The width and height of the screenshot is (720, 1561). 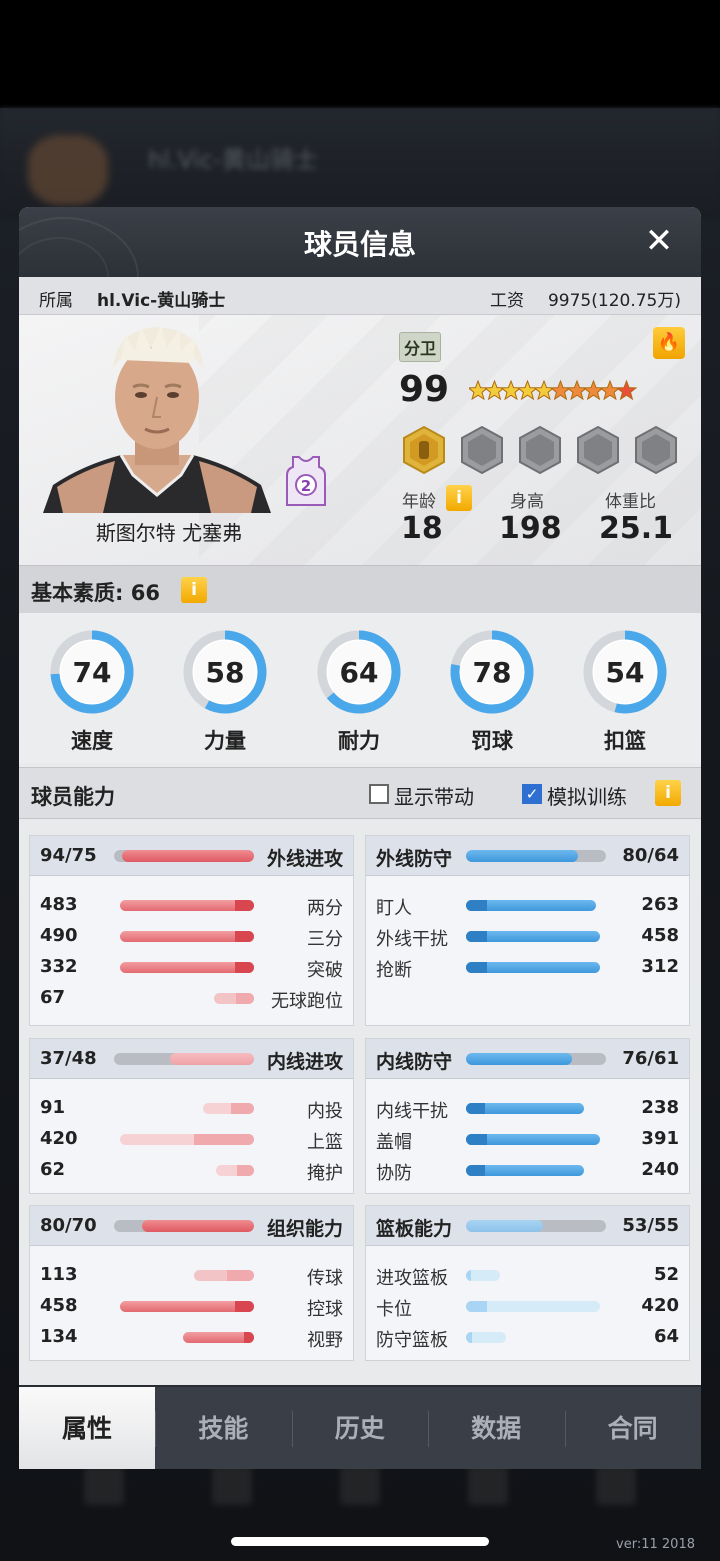 I want to click on ability-row: 240 协防, so click(x=527, y=1170).